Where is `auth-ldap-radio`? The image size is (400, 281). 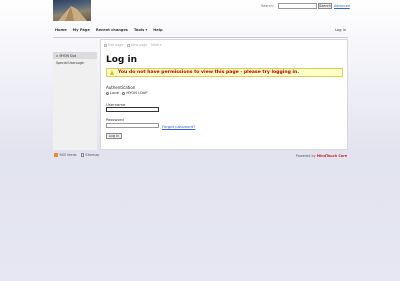
auth-ldap-radio is located at coordinates (124, 93).